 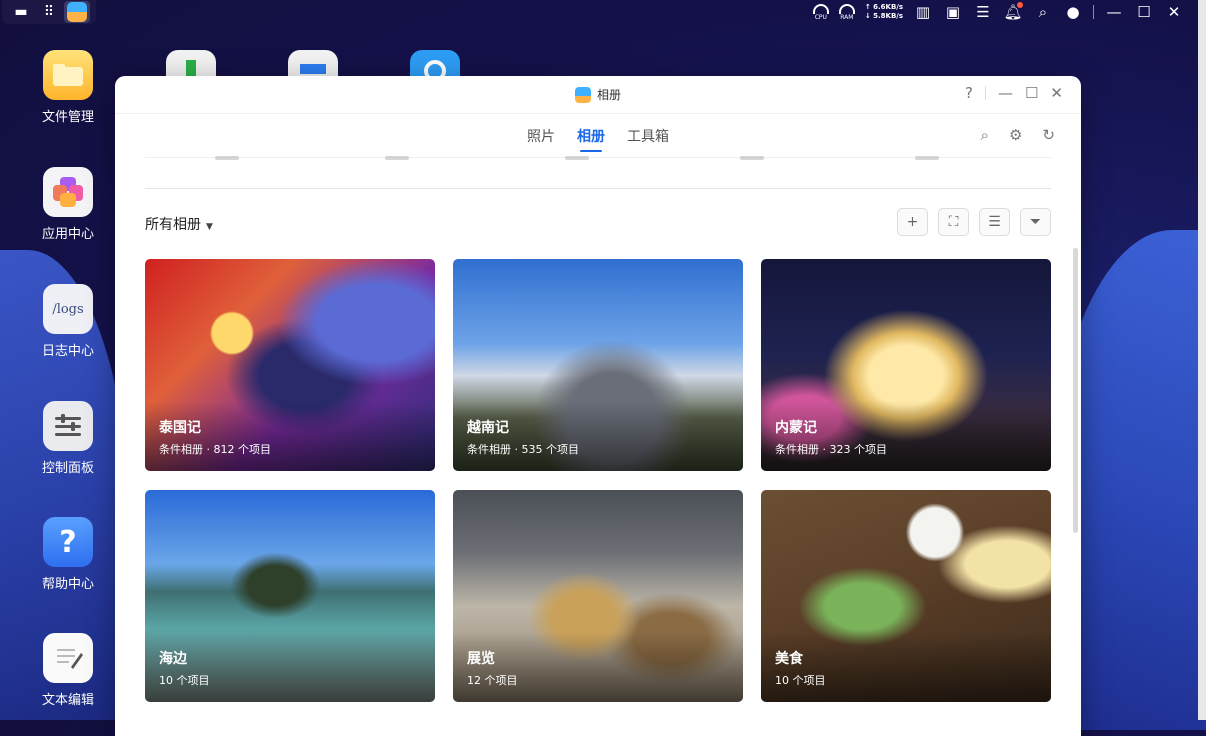 I want to click on taskbar-left-group: ▬ ⠿, so click(x=49, y=12).